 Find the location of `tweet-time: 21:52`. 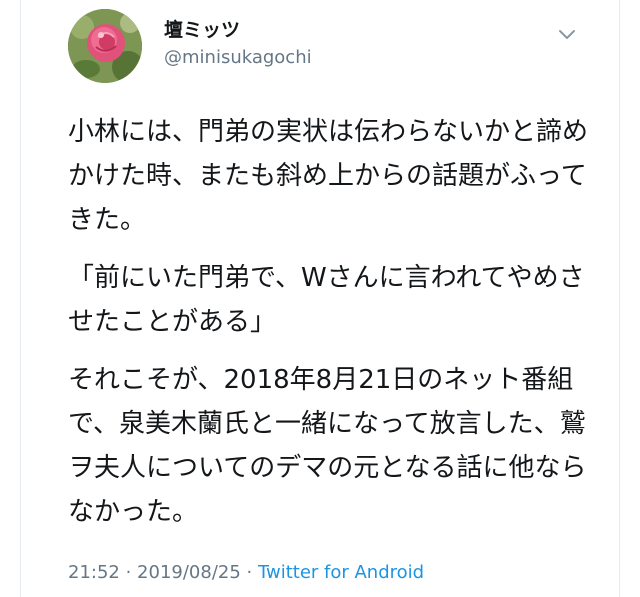

tweet-time: 21:52 is located at coordinates (94, 572).